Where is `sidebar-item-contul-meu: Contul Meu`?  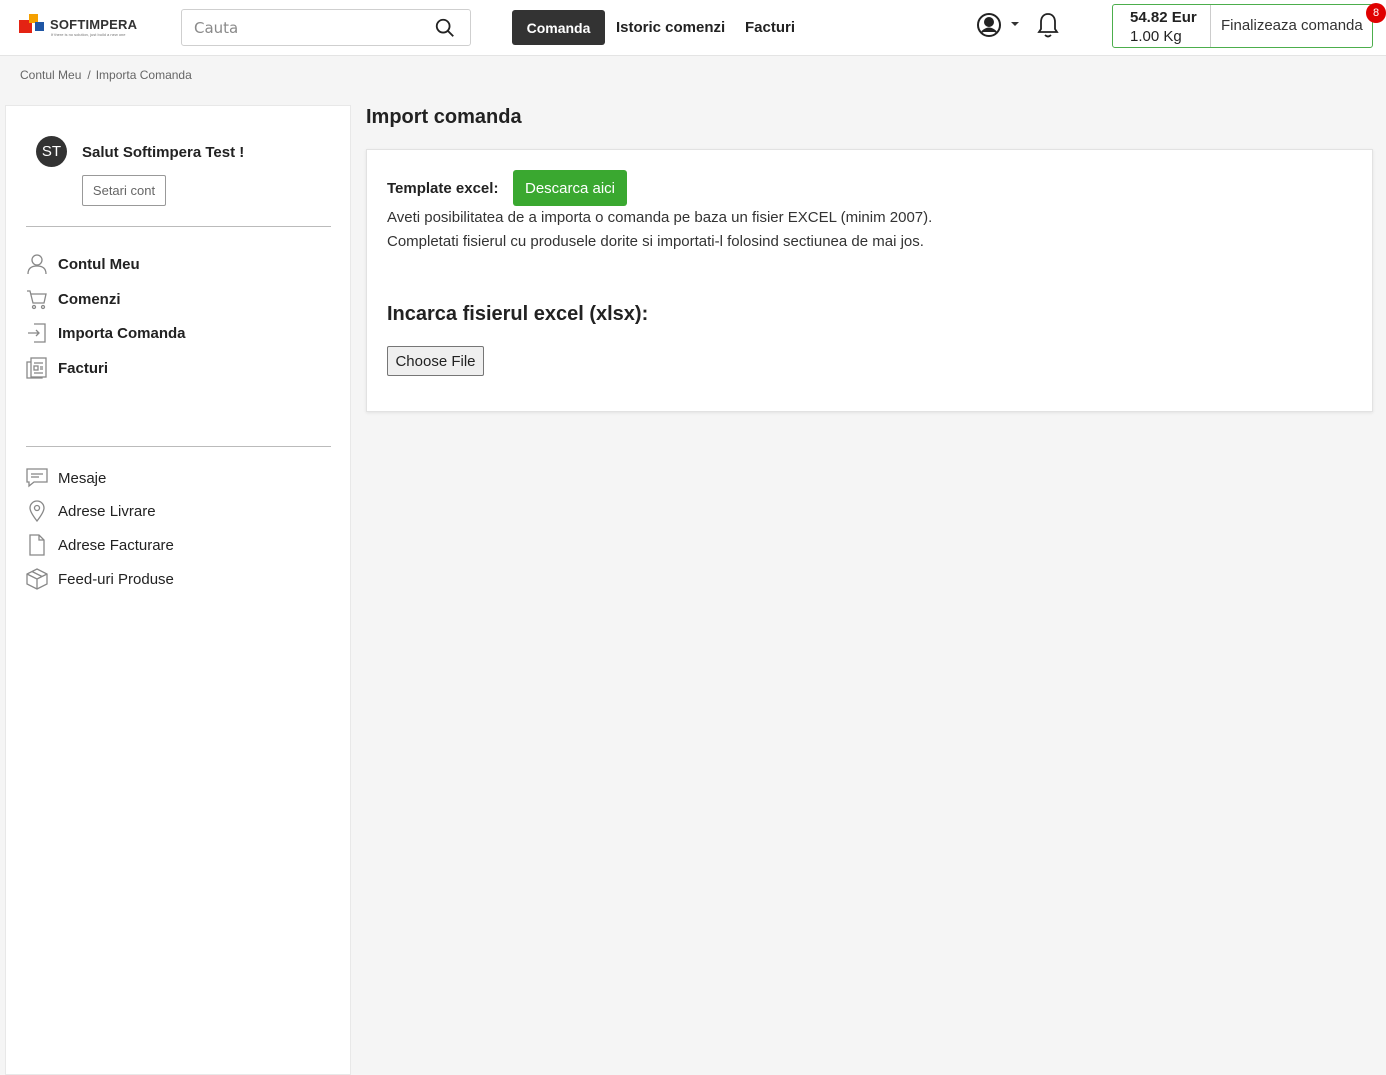 sidebar-item-contul-meu: Contul Meu is located at coordinates (83, 264).